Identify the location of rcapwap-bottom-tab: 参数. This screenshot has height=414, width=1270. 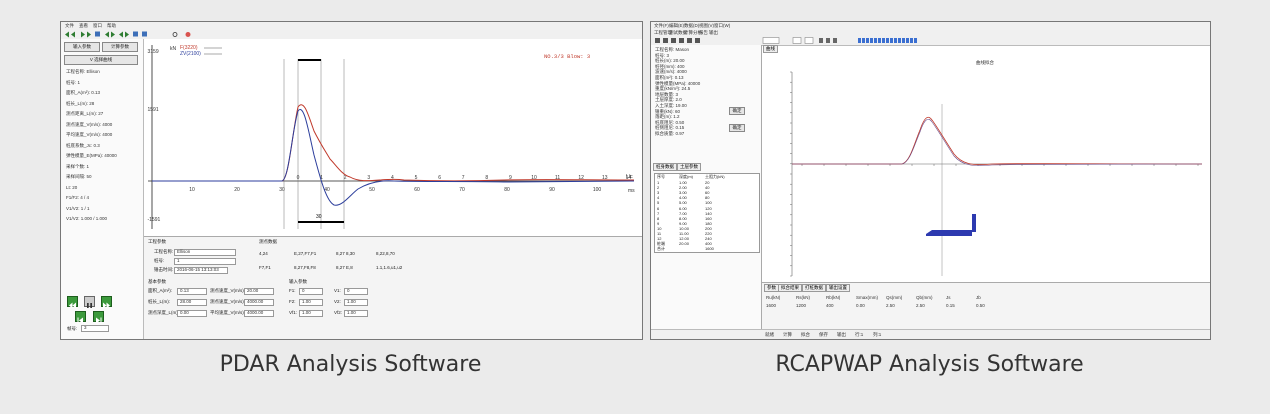
(771, 288).